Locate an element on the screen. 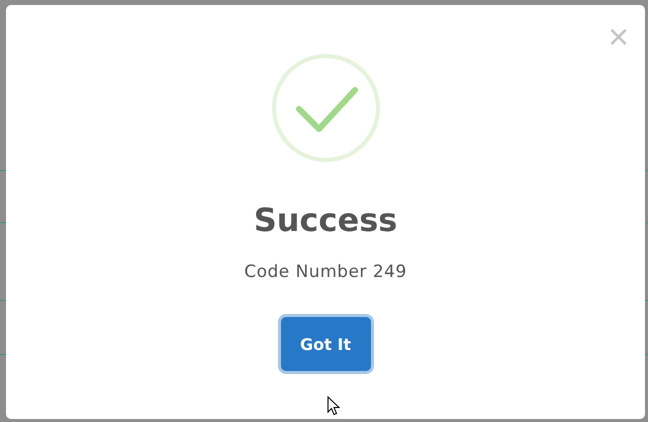 The image size is (648, 422). got-it-button: Got It is located at coordinates (325, 344).